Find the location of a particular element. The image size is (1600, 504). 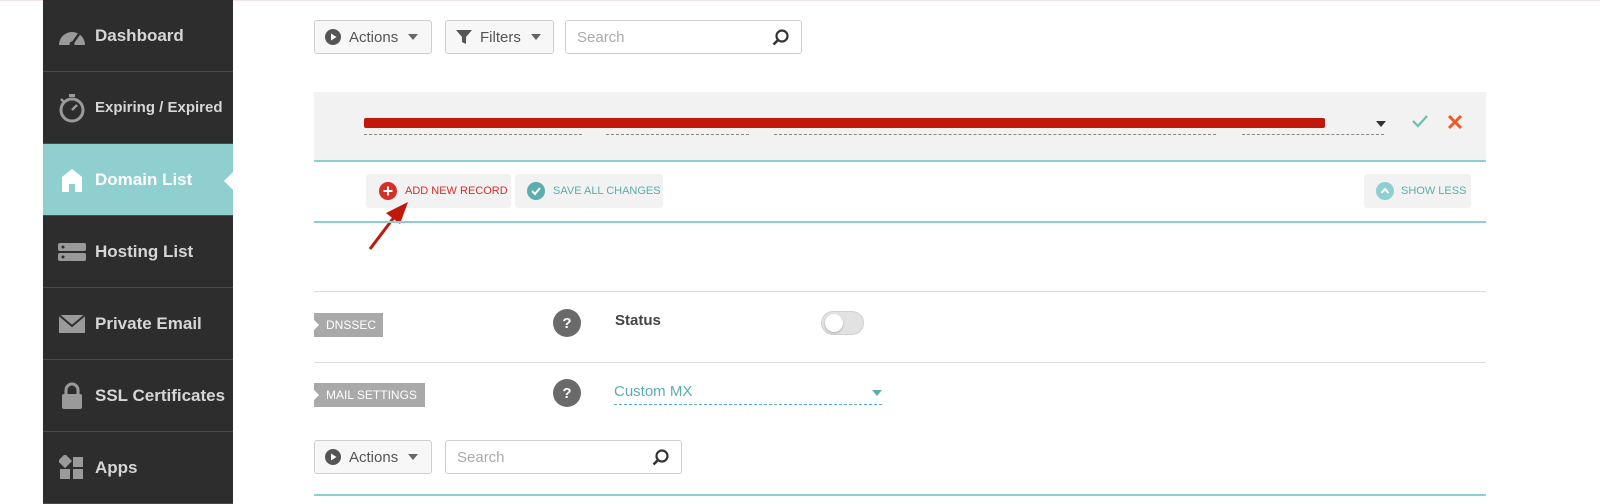

envelope-icon is located at coordinates (72, 324).